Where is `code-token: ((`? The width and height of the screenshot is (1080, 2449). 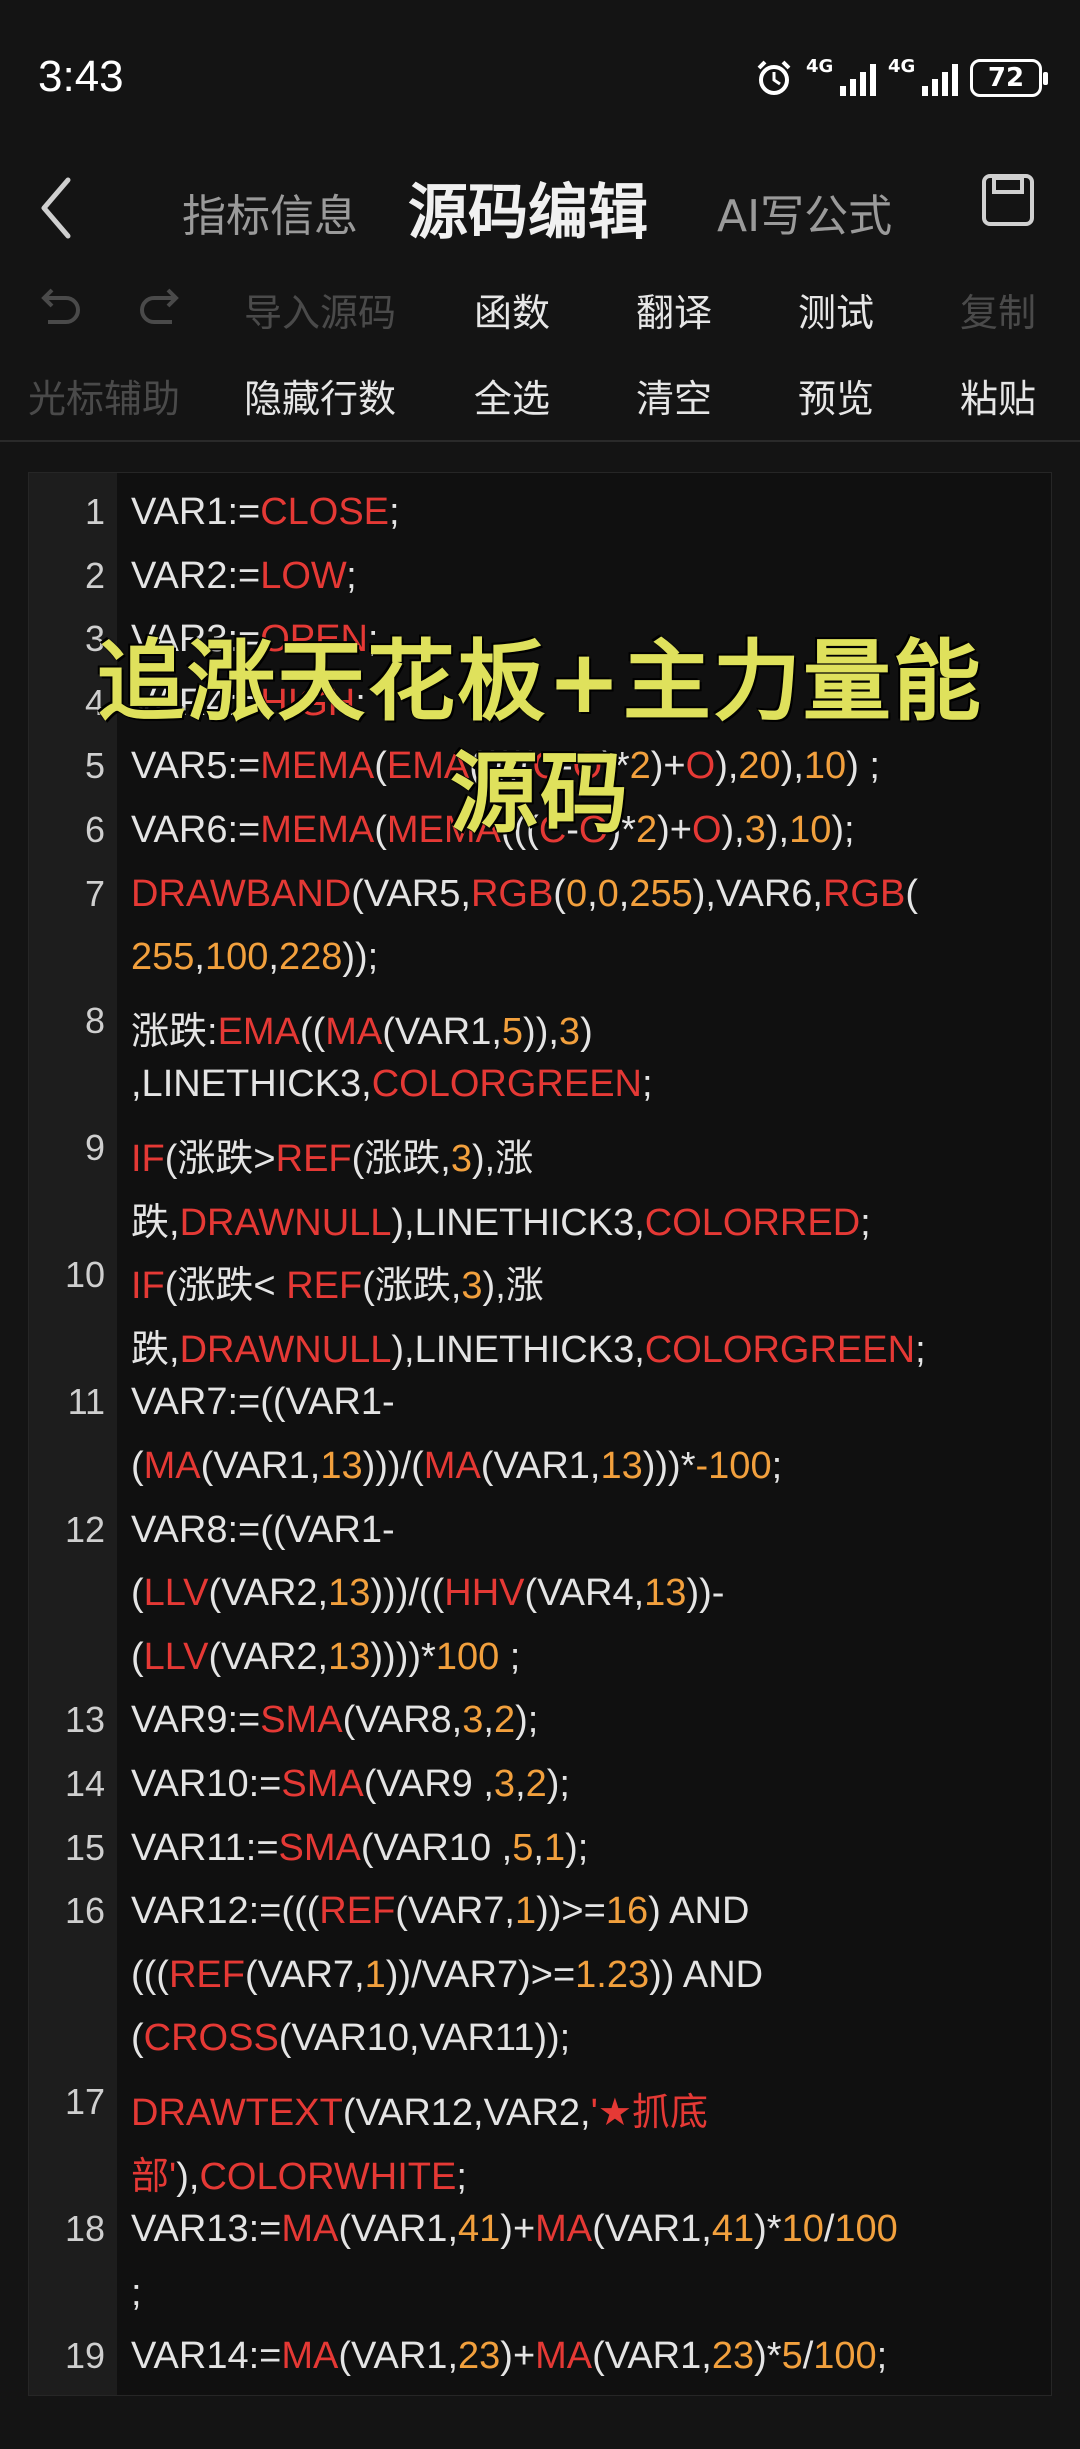 code-token: (( is located at coordinates (312, 1031).